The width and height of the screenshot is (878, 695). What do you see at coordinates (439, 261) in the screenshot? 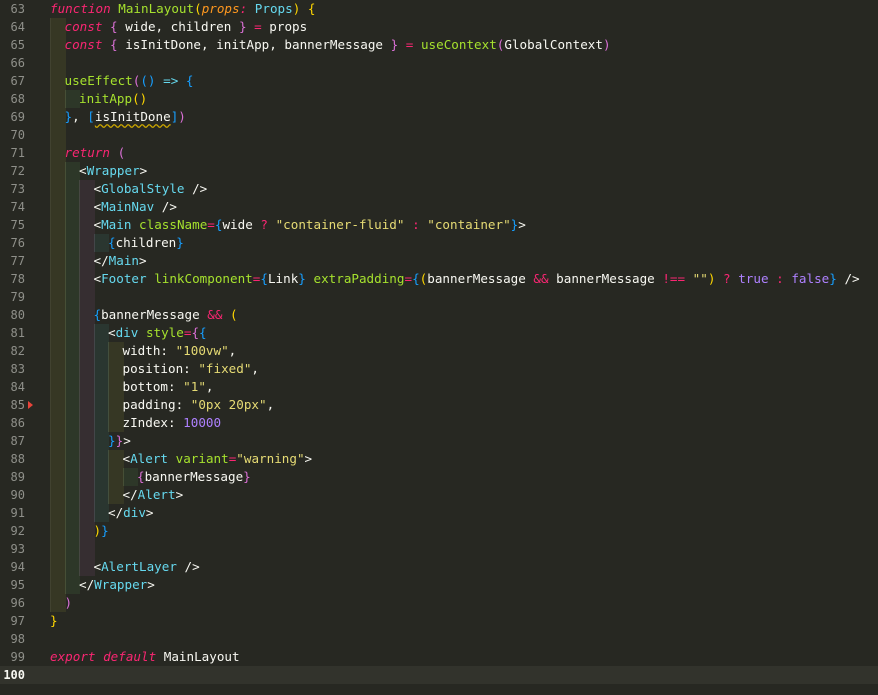
I see `code-line: 77 </Main>` at bounding box center [439, 261].